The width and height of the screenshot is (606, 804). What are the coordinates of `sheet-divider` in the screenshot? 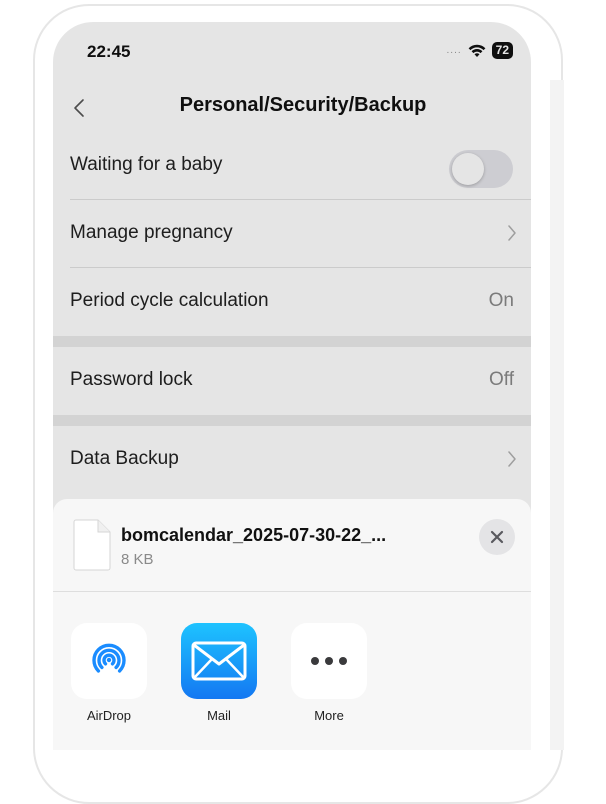 It's located at (292, 591).